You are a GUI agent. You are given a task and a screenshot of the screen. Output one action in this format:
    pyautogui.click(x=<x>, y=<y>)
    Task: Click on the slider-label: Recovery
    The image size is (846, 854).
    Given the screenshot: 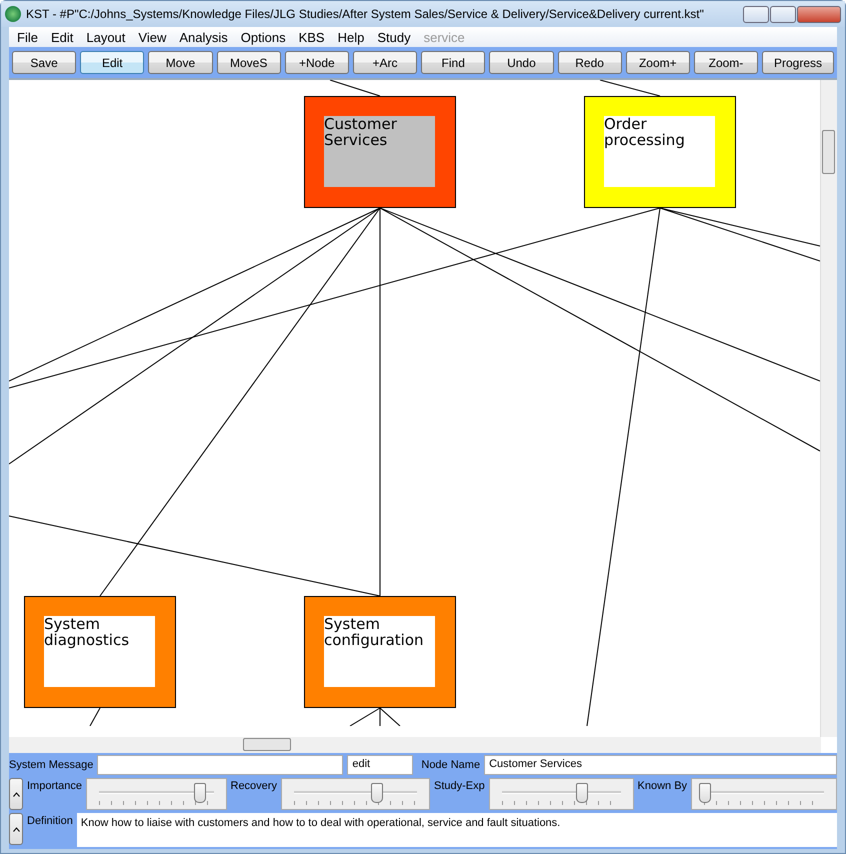 What is the action you would take?
    pyautogui.click(x=253, y=785)
    